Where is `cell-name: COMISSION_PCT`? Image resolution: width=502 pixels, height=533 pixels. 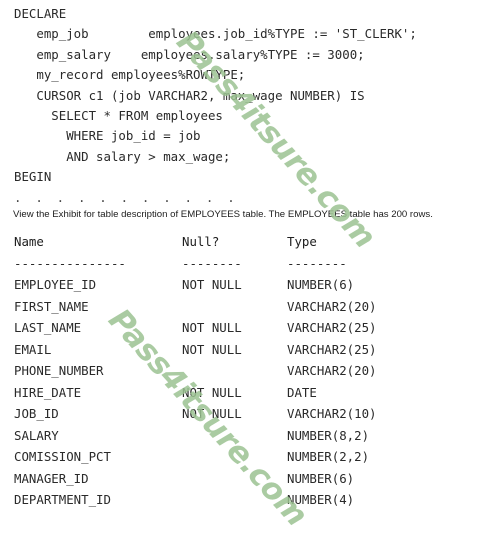
cell-name: COMISSION_PCT is located at coordinates (62, 456).